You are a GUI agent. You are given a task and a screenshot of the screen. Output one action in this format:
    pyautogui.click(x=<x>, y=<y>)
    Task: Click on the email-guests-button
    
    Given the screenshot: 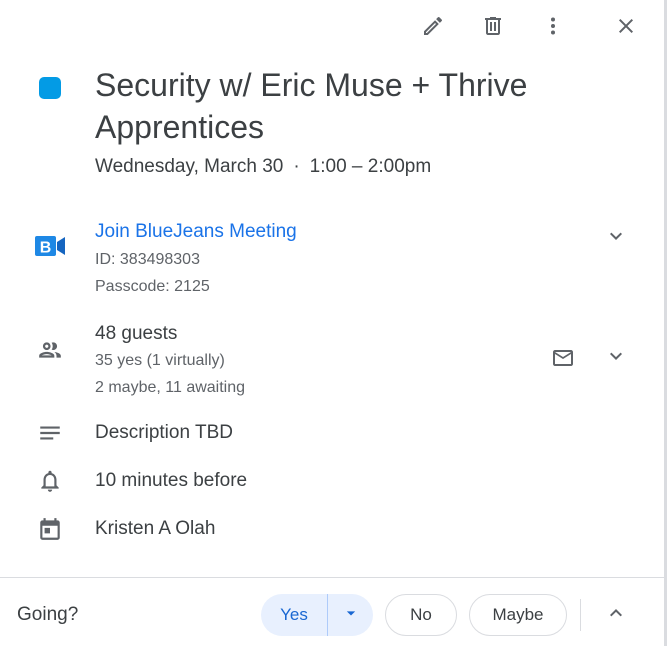 What is the action you would take?
    pyautogui.click(x=563, y=360)
    